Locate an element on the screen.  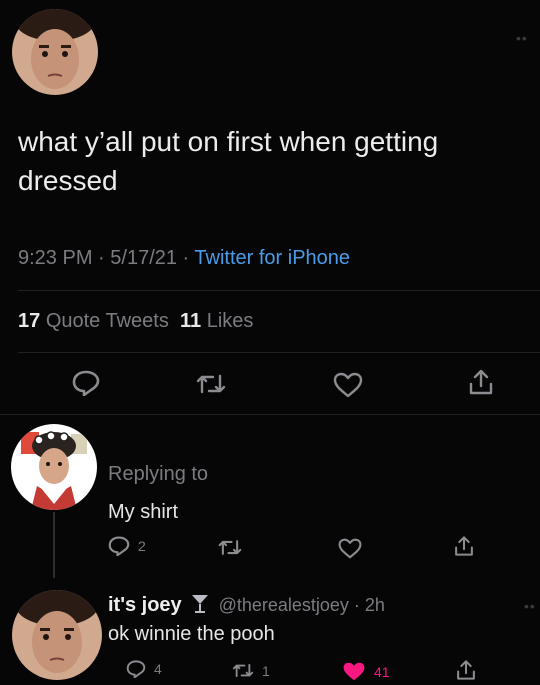
tweet-stats: 17 Quote Tweets 11 Likes is located at coordinates (135, 321).